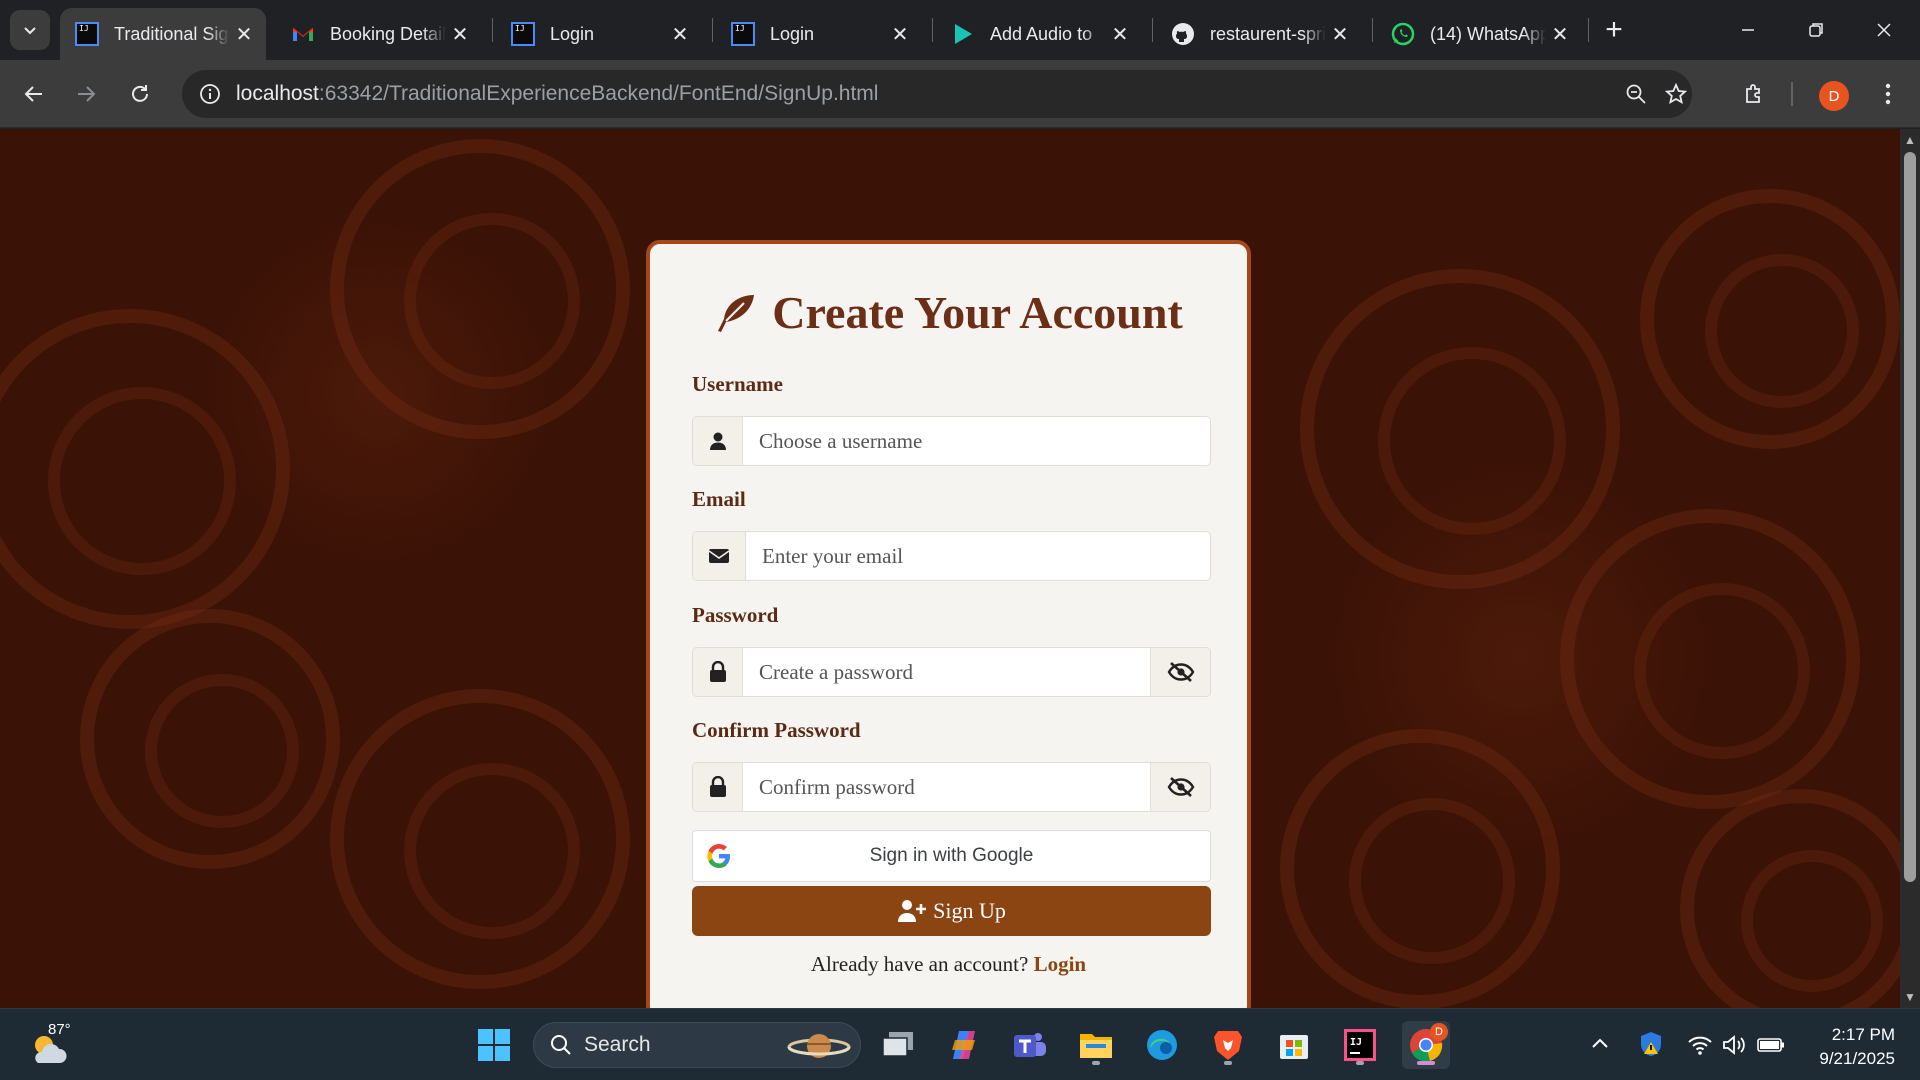 Image resolution: width=1920 pixels, height=1080 pixels. What do you see at coordinates (1060, 964) in the screenshot?
I see `login-link: Login` at bounding box center [1060, 964].